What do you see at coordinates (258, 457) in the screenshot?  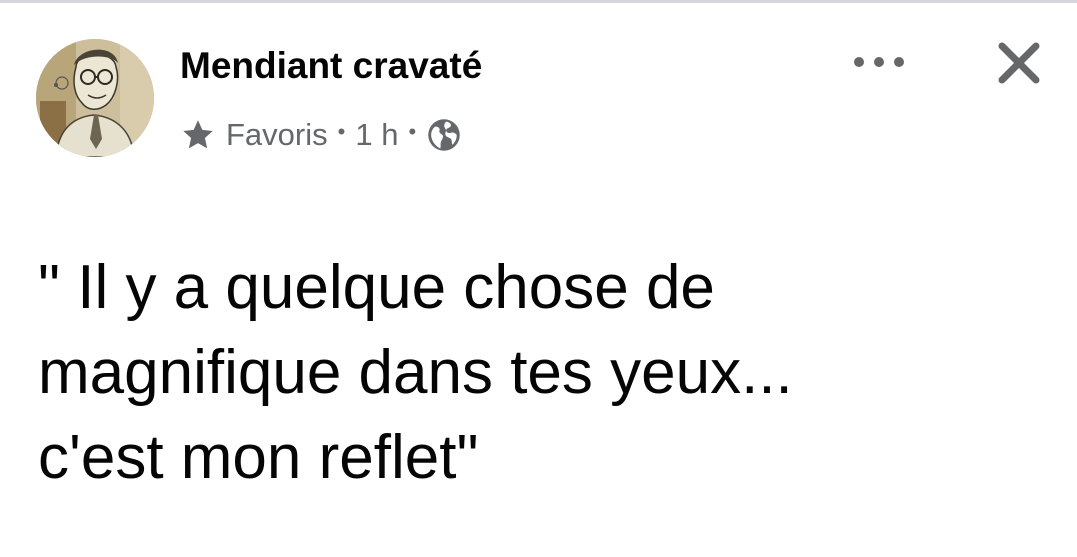 I see `post-text-line: c'est mon reflet"` at bounding box center [258, 457].